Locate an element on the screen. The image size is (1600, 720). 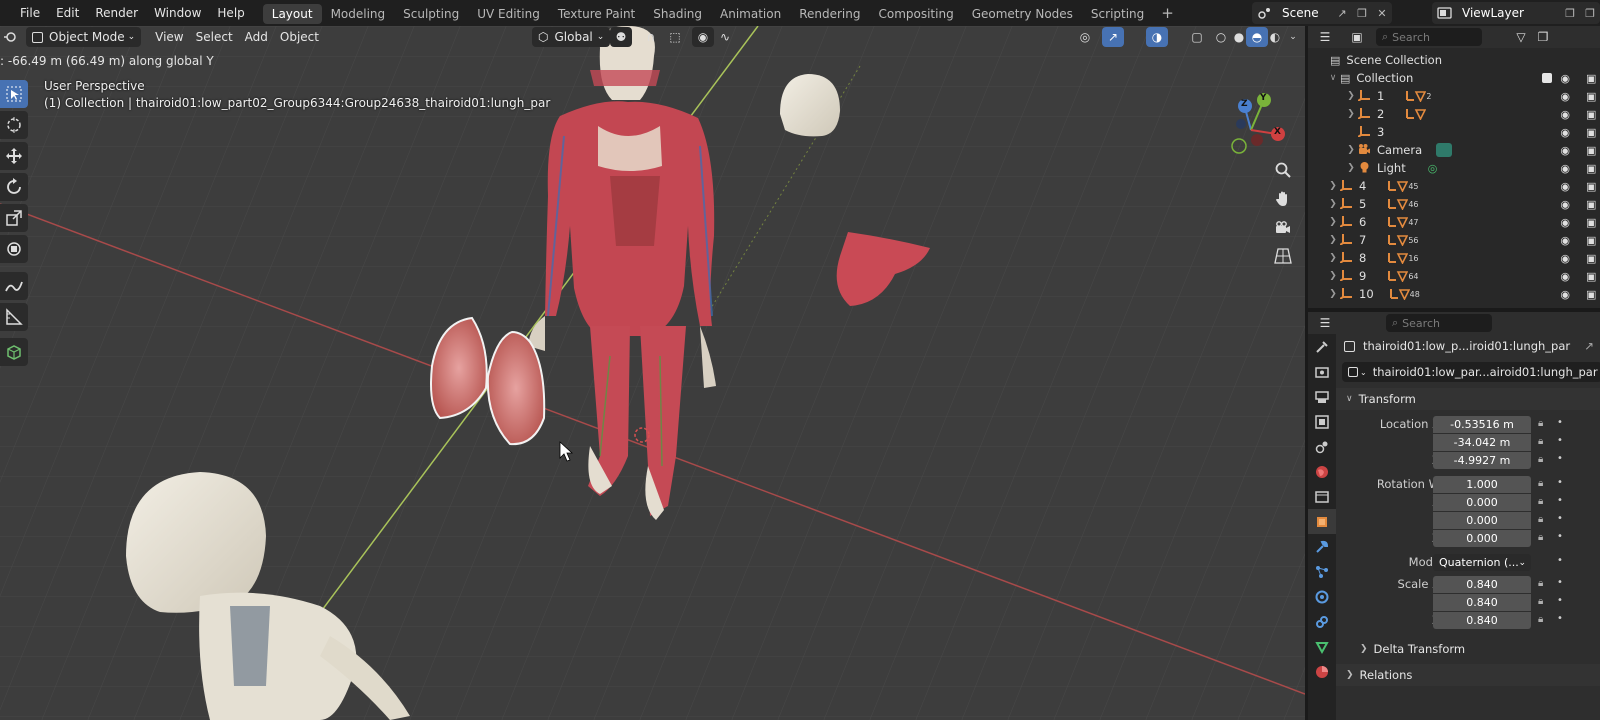
outliner-scene-collection: ▤ Scene Collection is located at coordinates (1454, 60).